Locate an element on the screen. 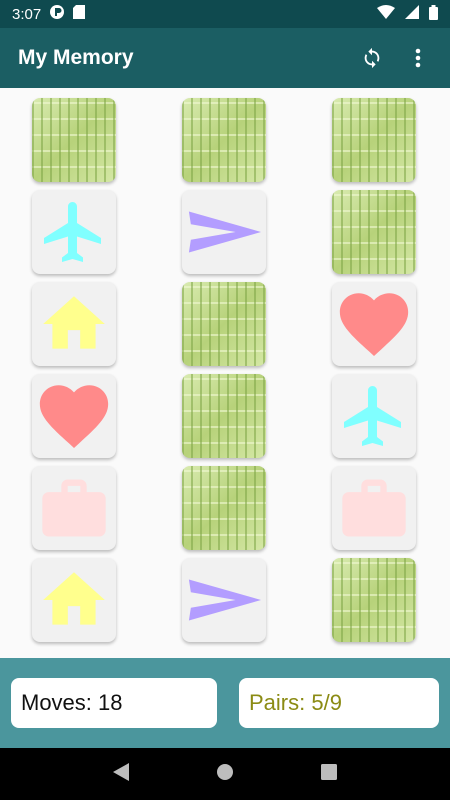 Image resolution: width=450 pixels, height=800 pixels. back-icon is located at coordinates (121, 771).